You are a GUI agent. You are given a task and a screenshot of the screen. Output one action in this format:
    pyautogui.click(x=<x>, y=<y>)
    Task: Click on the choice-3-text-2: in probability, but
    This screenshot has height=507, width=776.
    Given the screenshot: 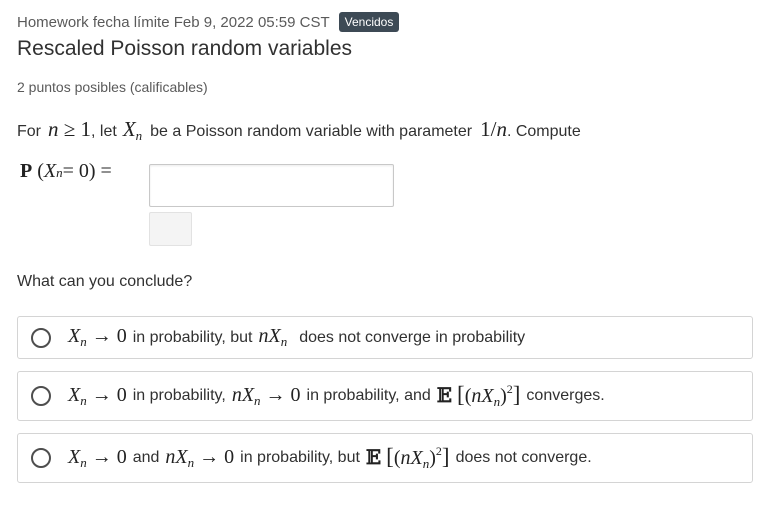 What is the action you would take?
    pyautogui.click(x=300, y=457)
    